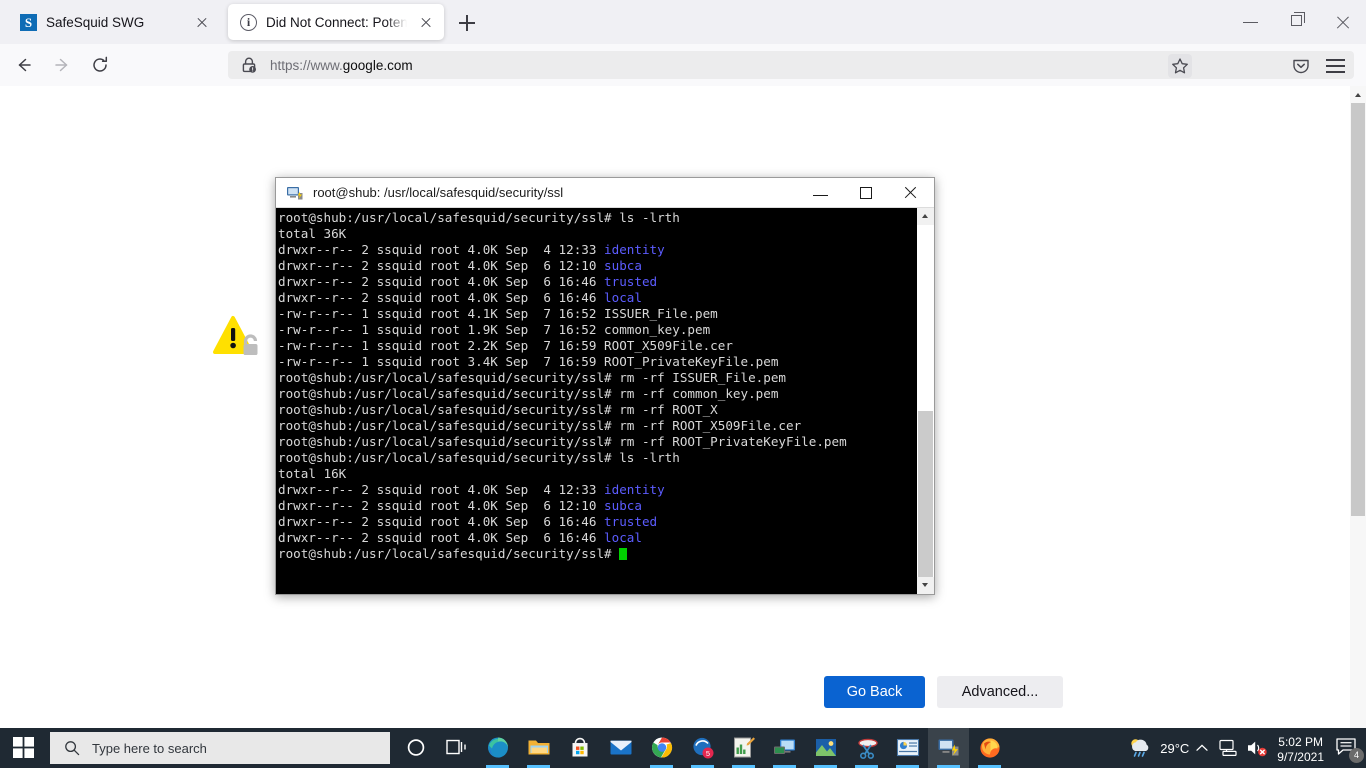  Describe the element at coordinates (1257, 748) in the screenshot. I see `volume-muted-icon` at that location.